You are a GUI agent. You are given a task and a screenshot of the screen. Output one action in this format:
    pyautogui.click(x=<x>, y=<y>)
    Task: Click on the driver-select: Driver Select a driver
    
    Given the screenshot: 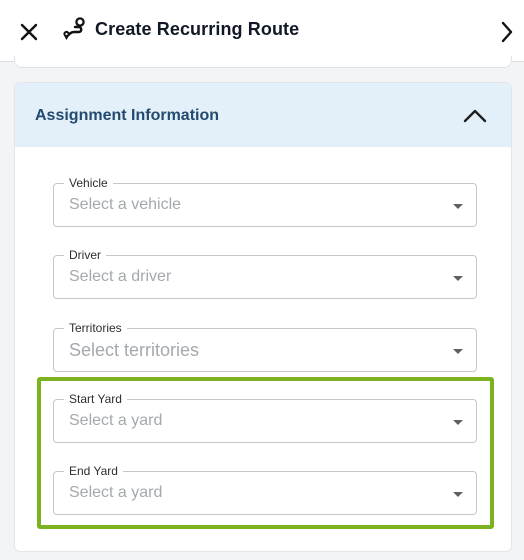 What is the action you would take?
    pyautogui.click(x=265, y=273)
    